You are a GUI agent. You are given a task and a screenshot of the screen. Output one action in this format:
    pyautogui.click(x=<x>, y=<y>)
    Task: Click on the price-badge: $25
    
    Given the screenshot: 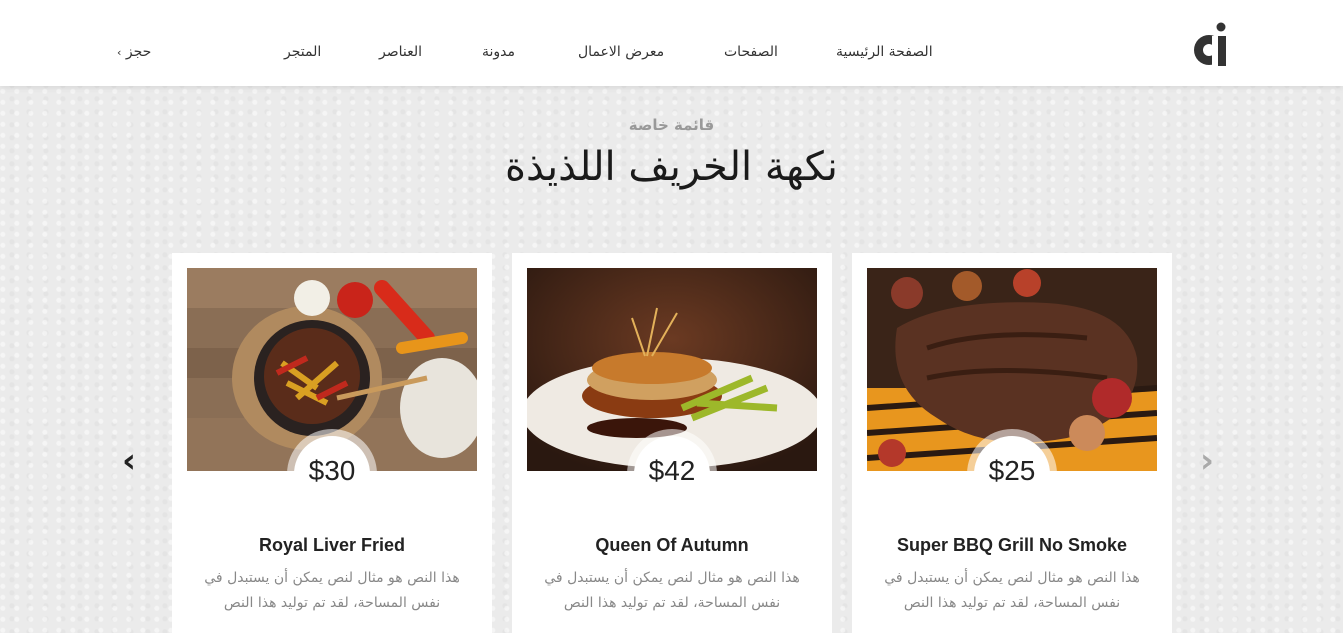 What is the action you would take?
    pyautogui.click(x=1012, y=474)
    